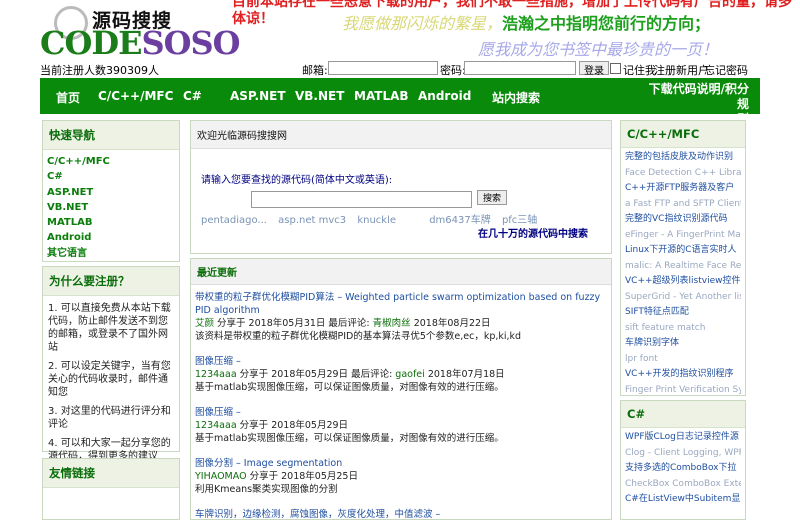 The image size is (800, 521). Describe the element at coordinates (109, 418) in the screenshot. I see `why-register-item: 3. 对这里的代码进行评分和评论` at that location.